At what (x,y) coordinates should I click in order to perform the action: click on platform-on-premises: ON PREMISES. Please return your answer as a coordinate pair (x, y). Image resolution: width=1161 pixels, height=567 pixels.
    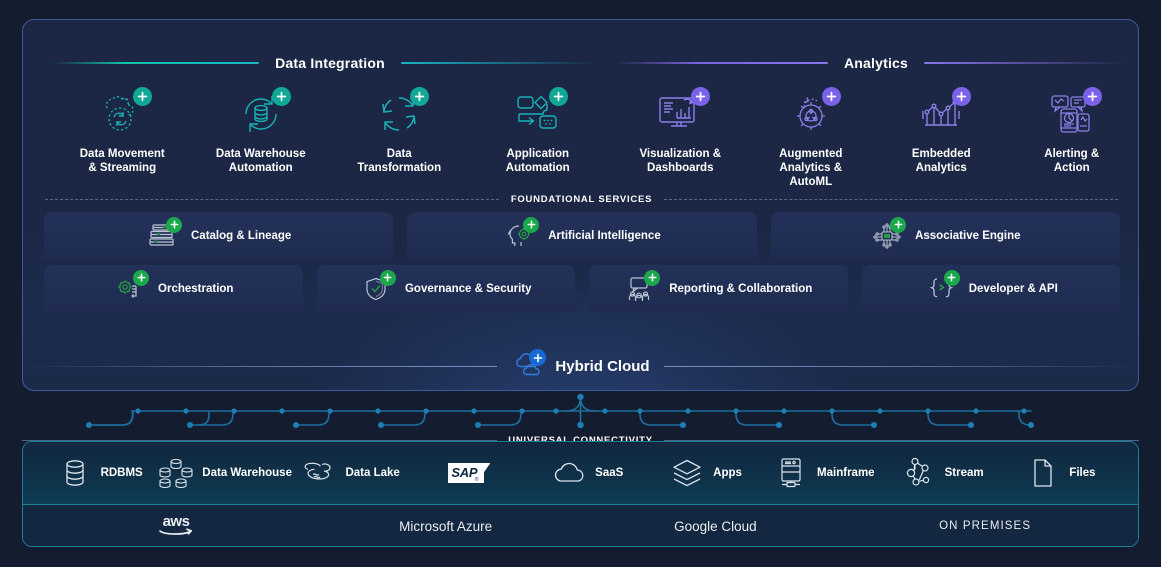
    Looking at the image, I should click on (985, 526).